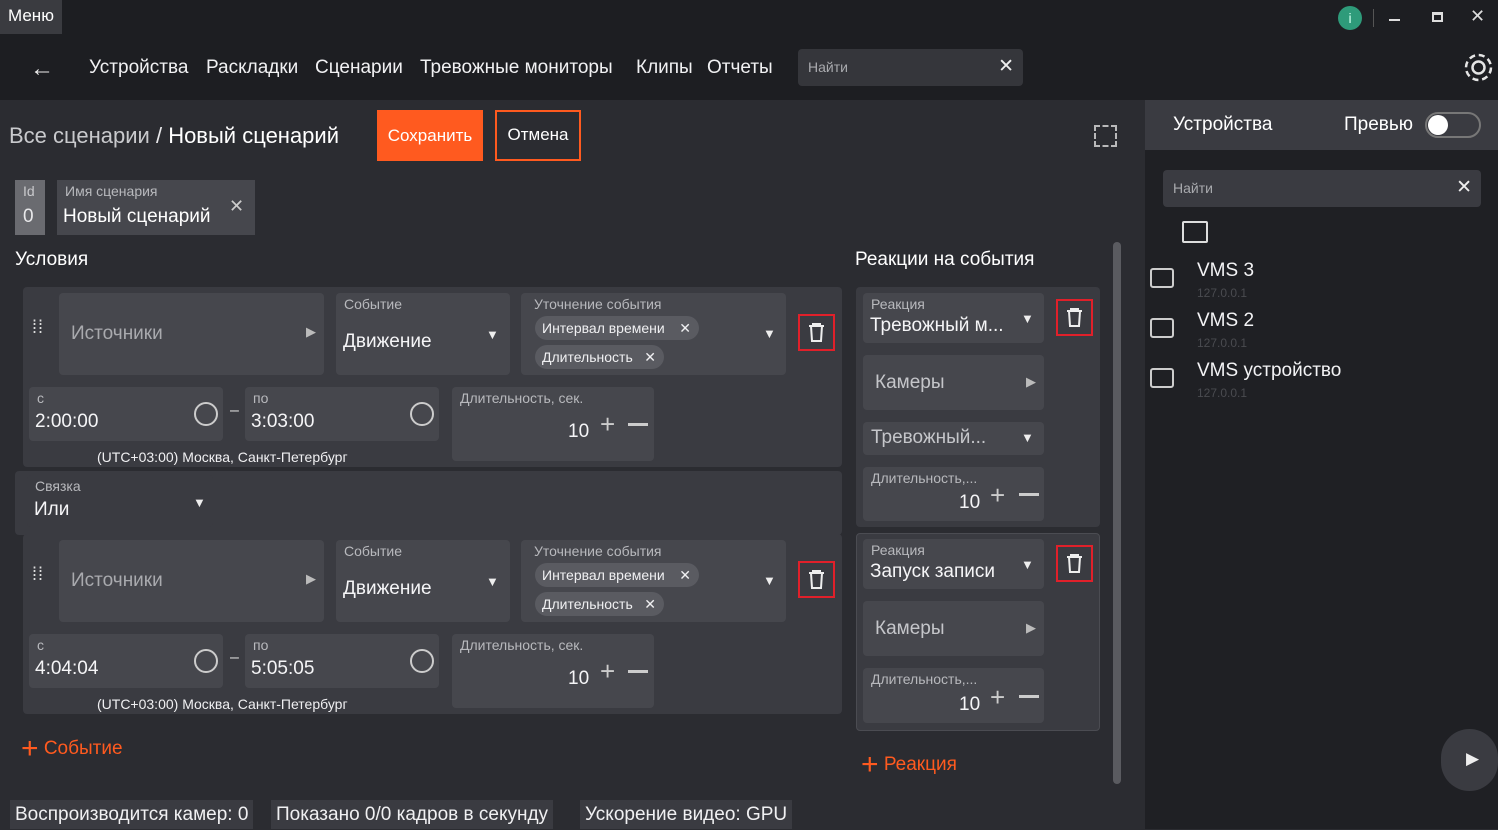 This screenshot has height=830, width=1498. What do you see at coordinates (342, 661) in the screenshot?
I see `time-to-field: по 5:05:05` at bounding box center [342, 661].